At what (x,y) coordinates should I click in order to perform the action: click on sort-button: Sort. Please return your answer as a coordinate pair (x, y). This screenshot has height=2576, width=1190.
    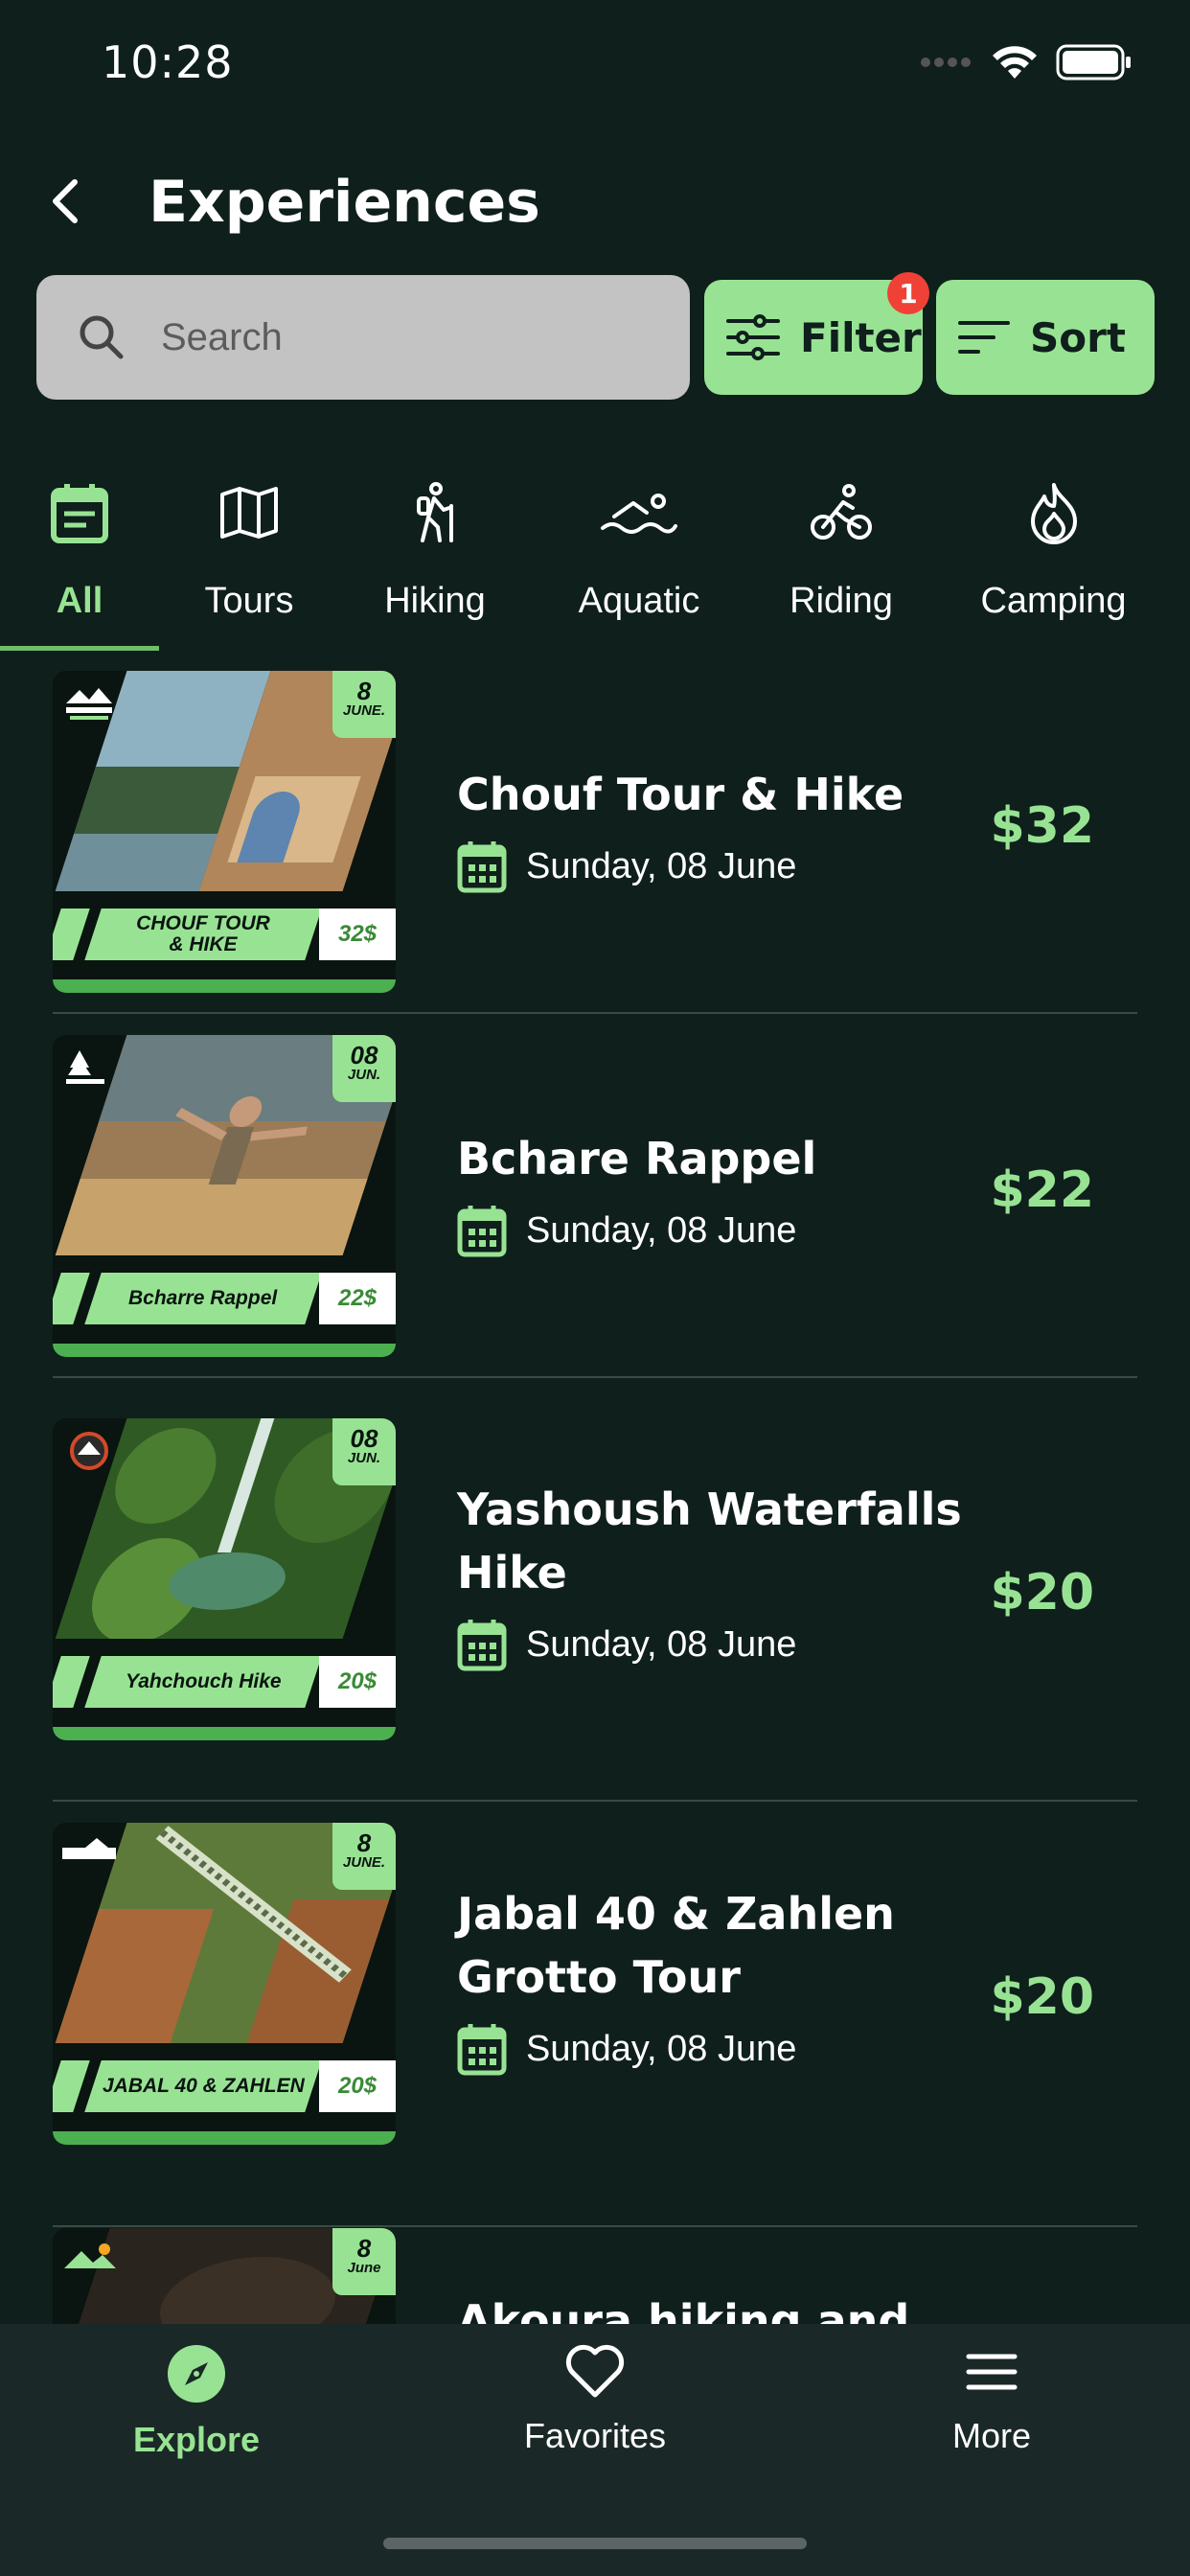
    Looking at the image, I should click on (1045, 337).